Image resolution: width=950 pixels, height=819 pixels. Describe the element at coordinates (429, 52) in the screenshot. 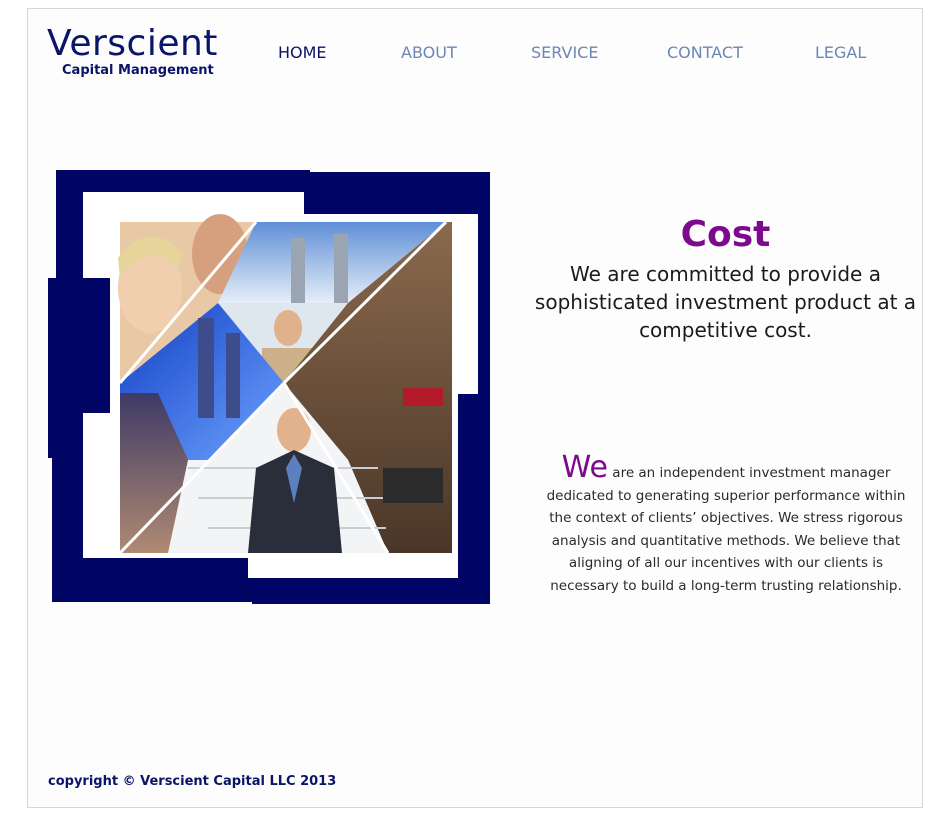

I see `nav-item-about: ABOUT` at that location.